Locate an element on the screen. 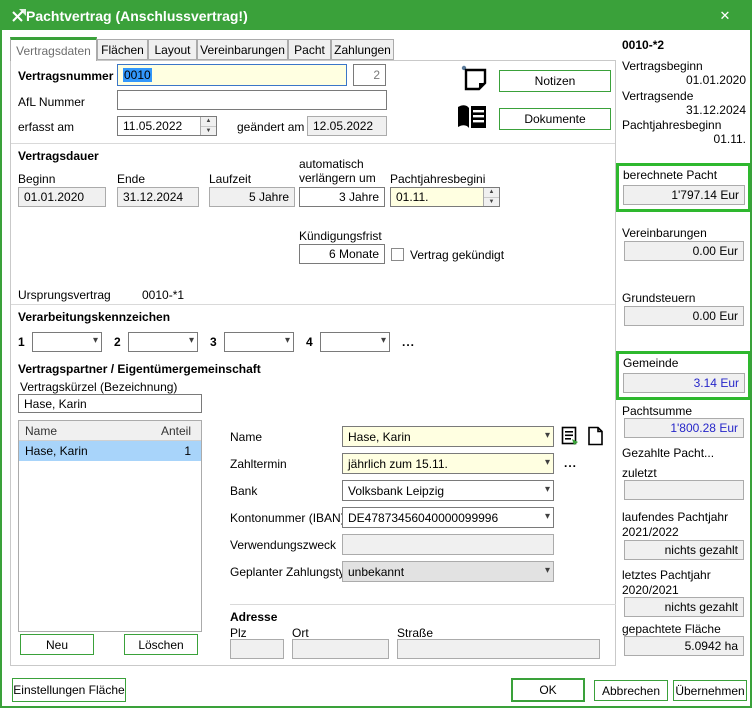 The image size is (752, 708). column-anteil: Anteil is located at coordinates (175, 430).